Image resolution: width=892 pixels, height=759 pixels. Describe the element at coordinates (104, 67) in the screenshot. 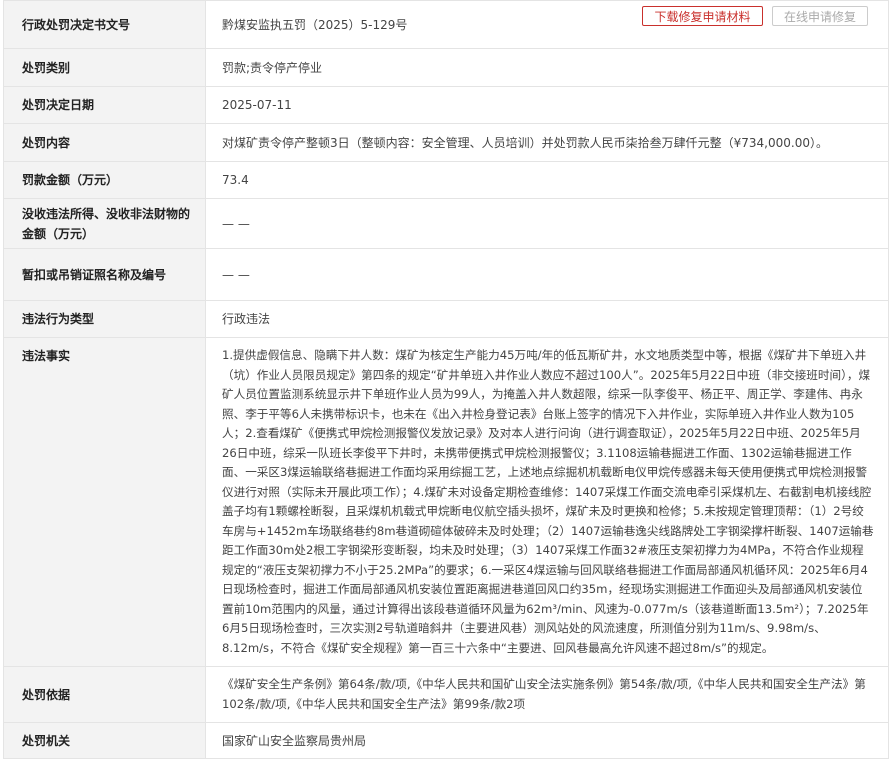

I see `label-penalty-category: 处罚类别` at that location.